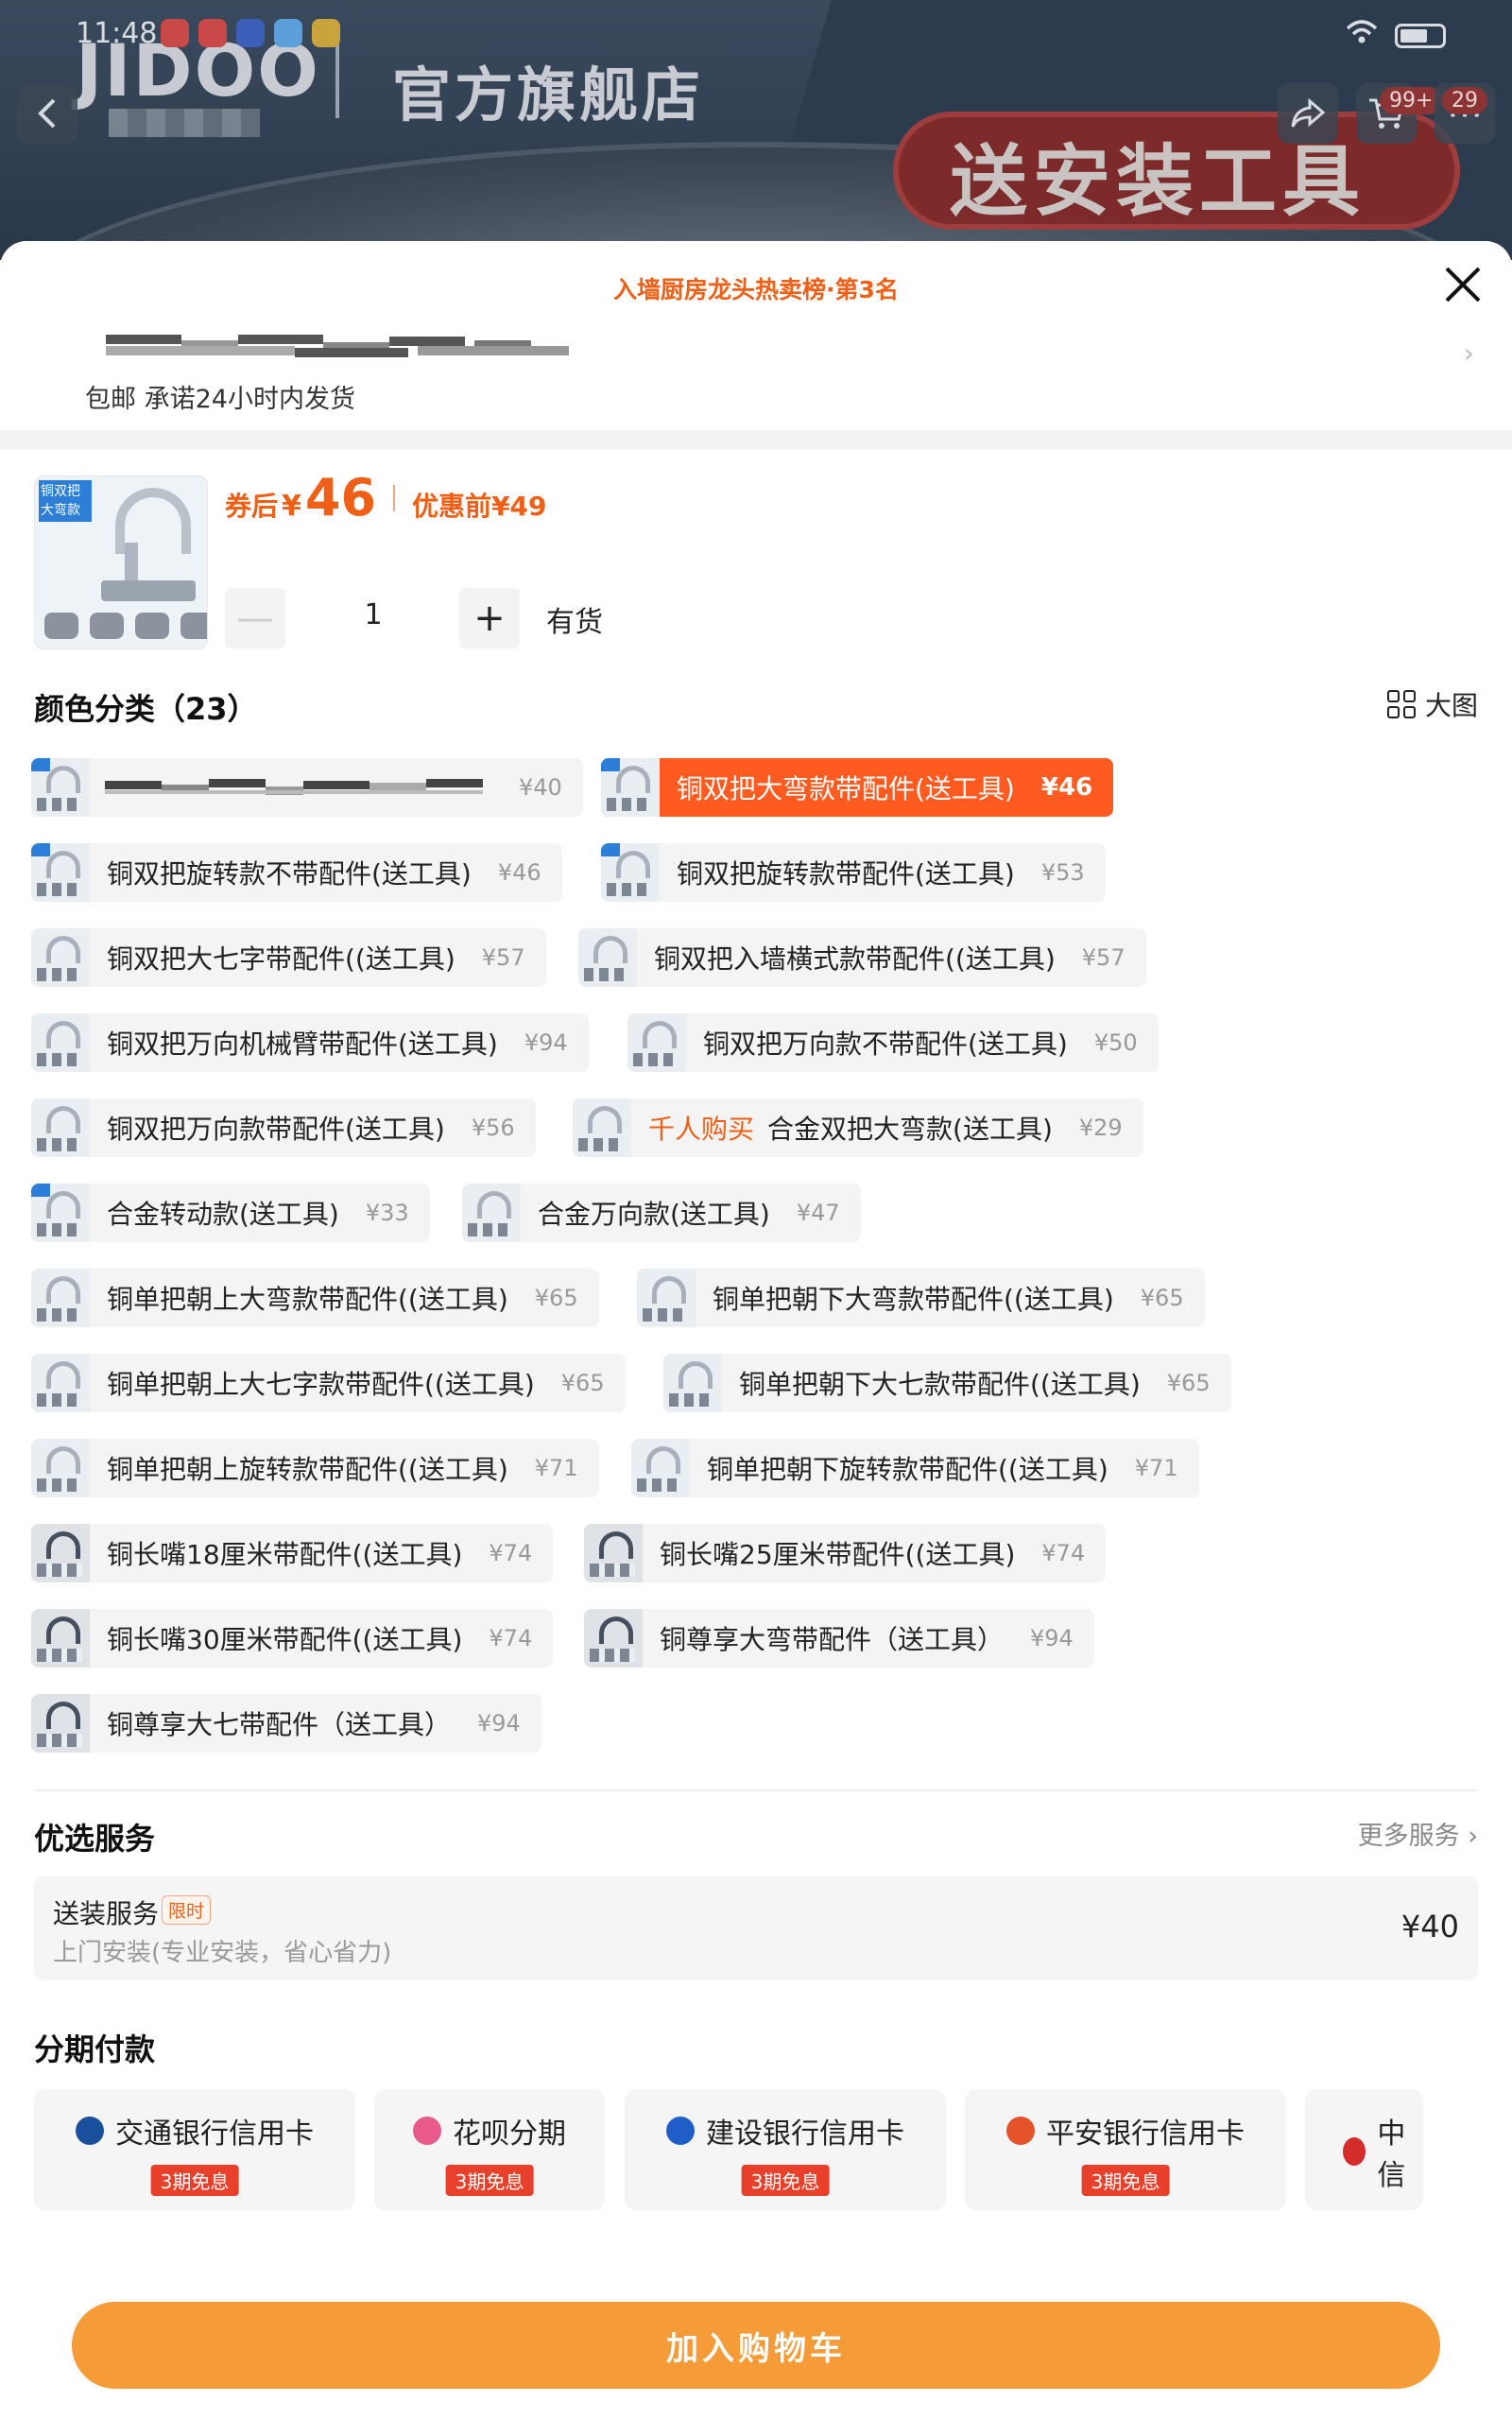 The height and width of the screenshot is (2420, 1512). I want to click on variant-chip-9: 千人购买 合金双把大弯款(送工具) ¥29, so click(858, 1127).